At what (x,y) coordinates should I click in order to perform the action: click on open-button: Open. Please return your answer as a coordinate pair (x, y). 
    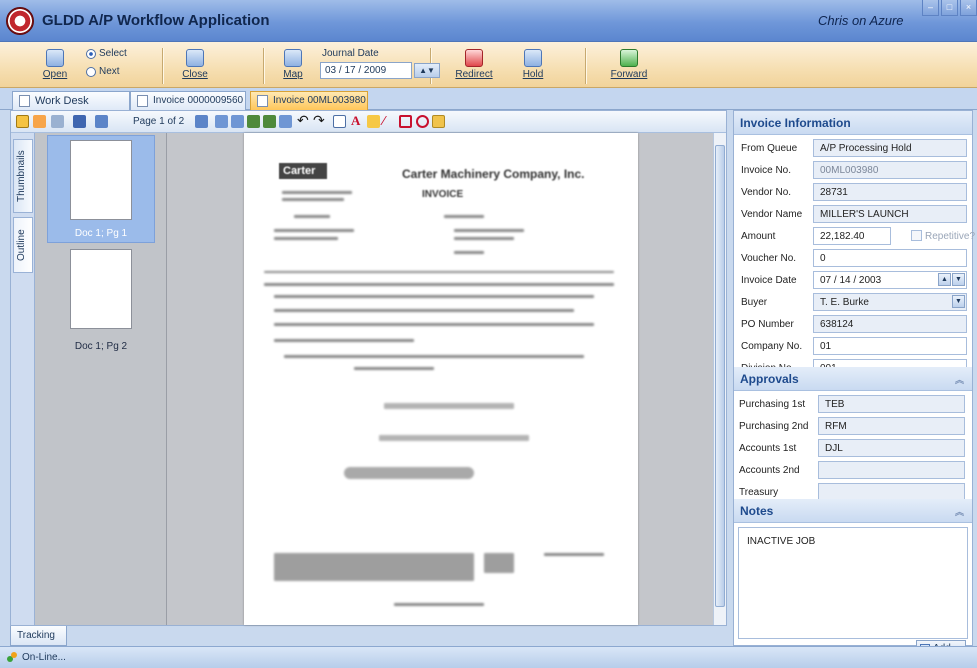
    Looking at the image, I should click on (55, 66).